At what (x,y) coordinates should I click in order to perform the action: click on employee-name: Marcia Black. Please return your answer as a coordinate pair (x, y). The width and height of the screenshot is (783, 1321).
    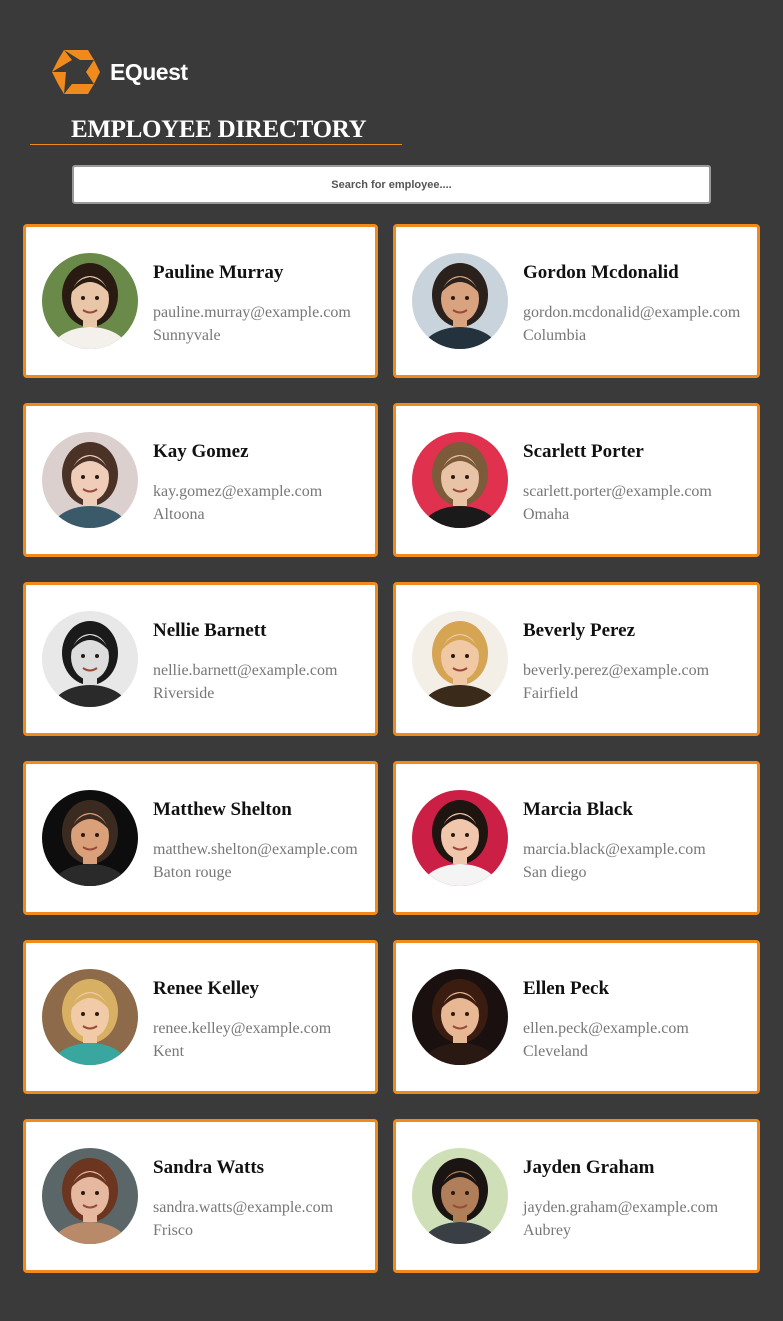
    Looking at the image, I should click on (578, 809).